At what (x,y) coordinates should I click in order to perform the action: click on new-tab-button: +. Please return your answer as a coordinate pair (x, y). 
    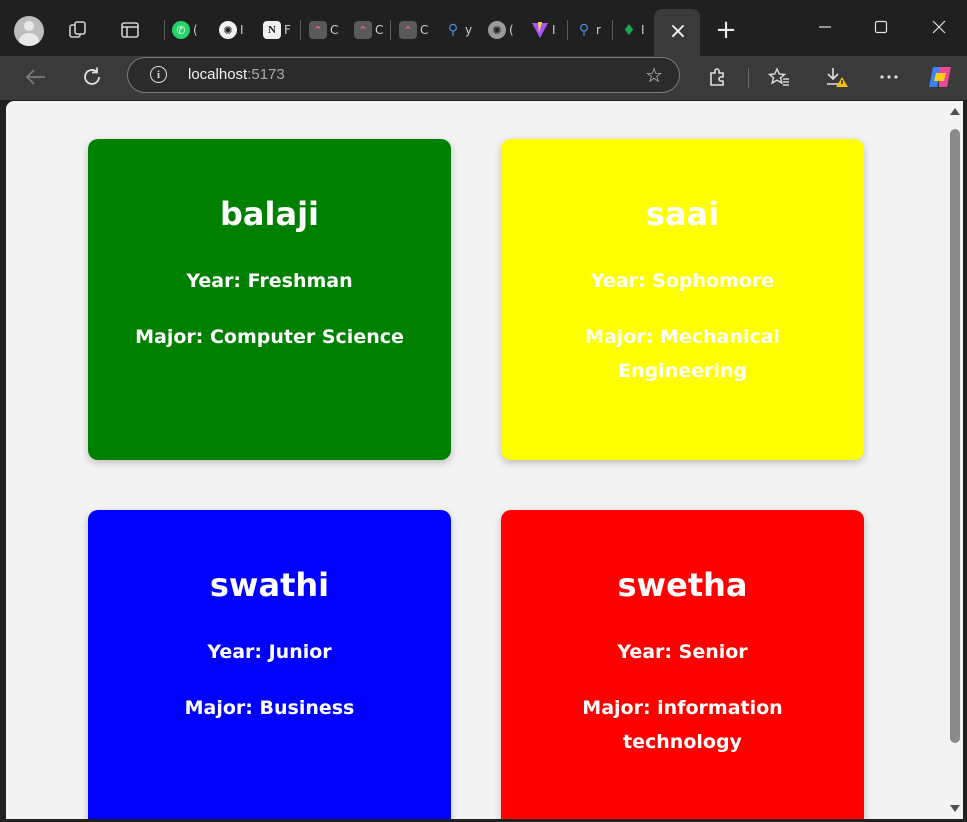
    Looking at the image, I should click on (726, 30).